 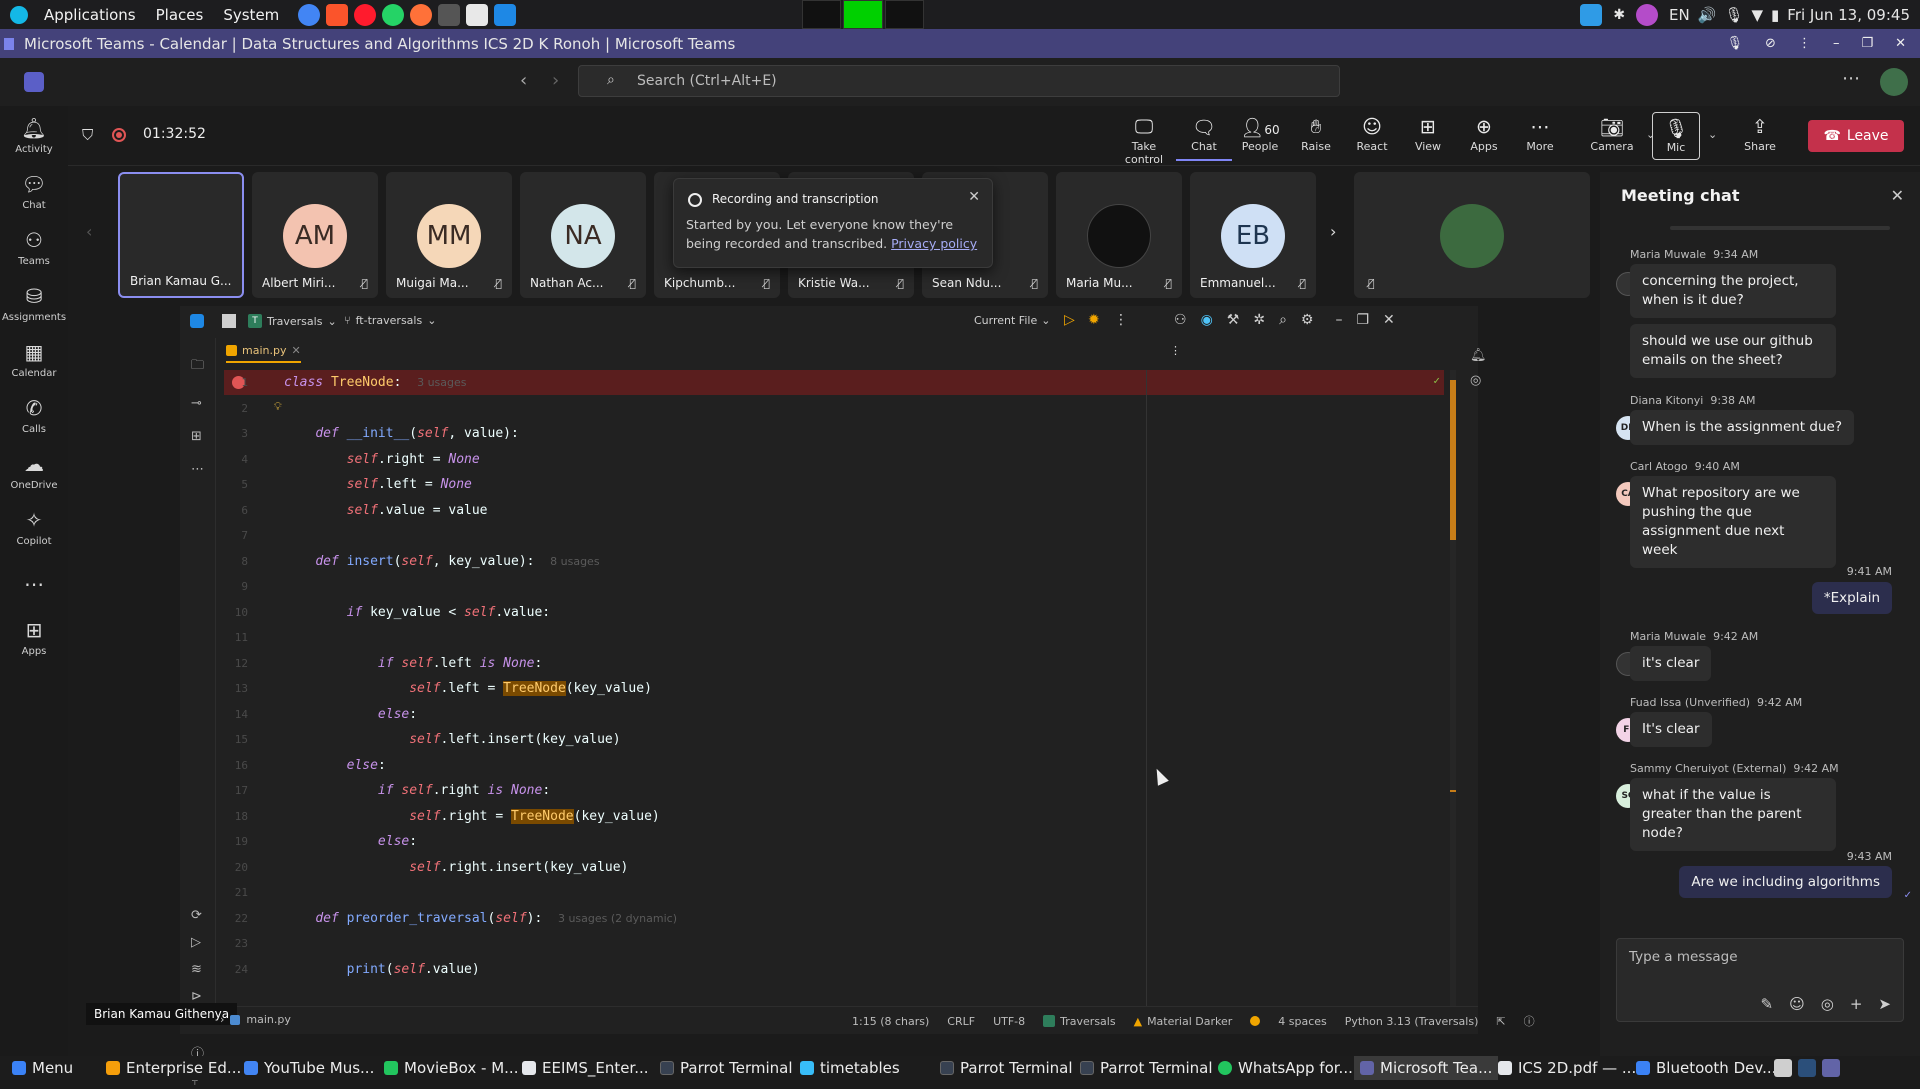 I want to click on folder-icon: 🗀, so click(x=197, y=367).